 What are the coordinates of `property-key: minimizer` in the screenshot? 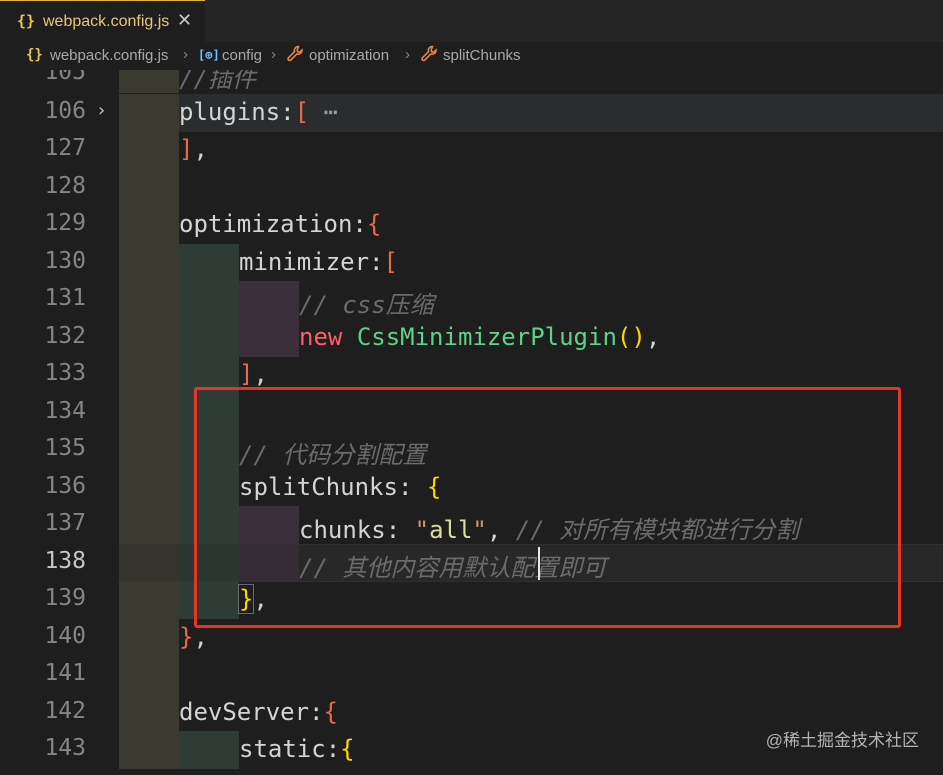 It's located at (304, 262).